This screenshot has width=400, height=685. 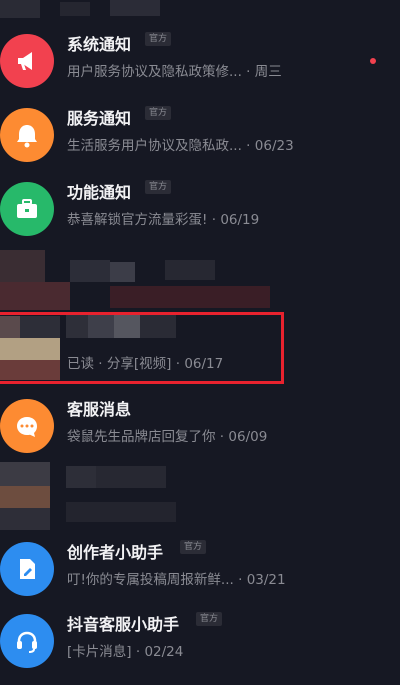 I want to click on message-preview: [卡片消息], so click(x=99, y=652).